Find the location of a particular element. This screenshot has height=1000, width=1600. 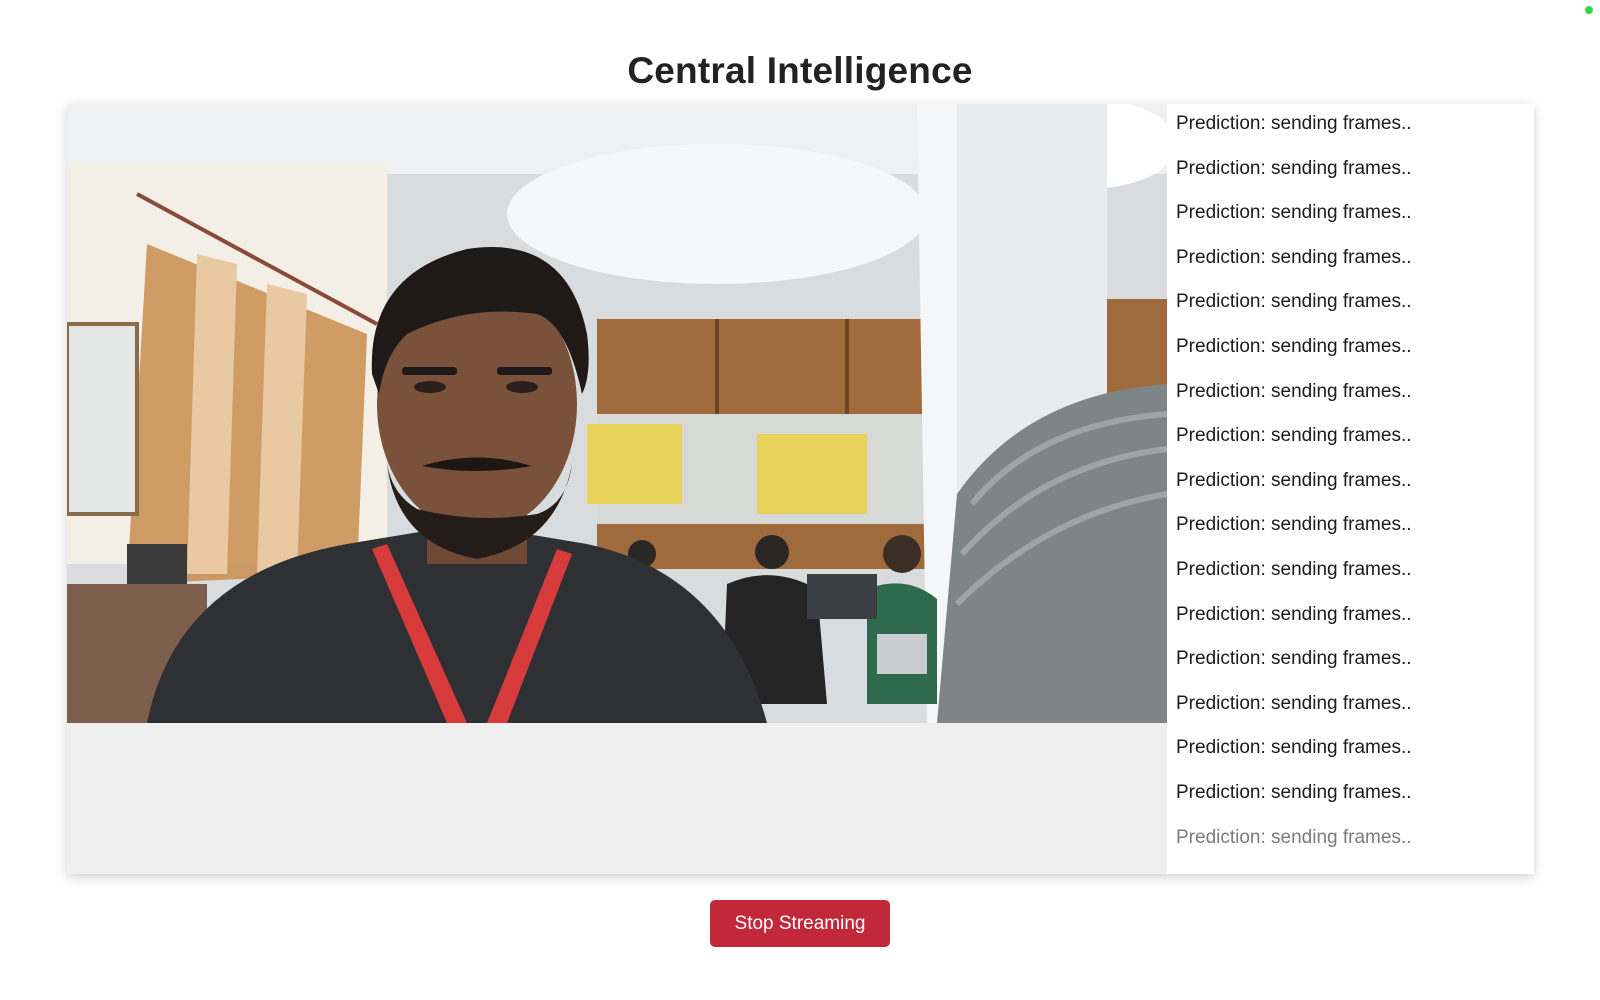

page-title: Central Intelligence is located at coordinates (800, 70).